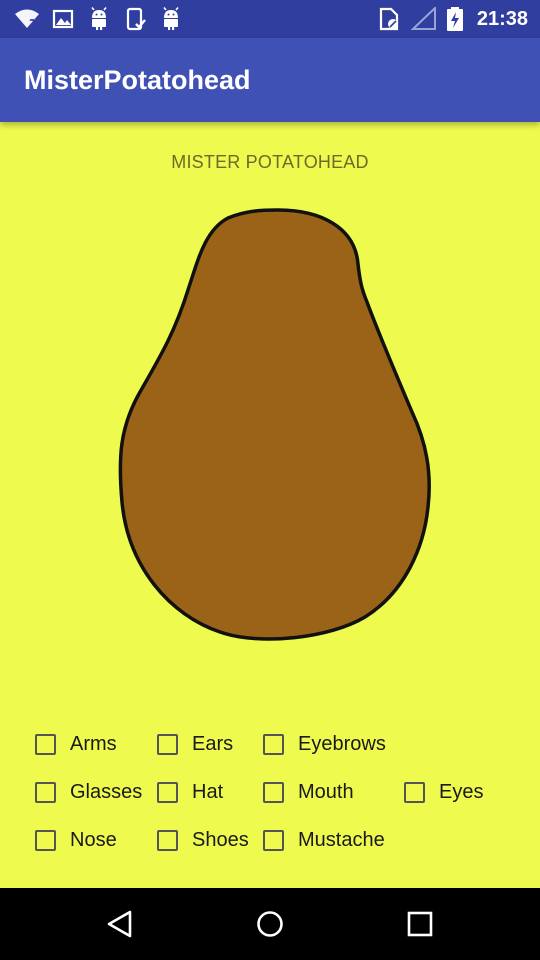 The image size is (540, 960). I want to click on wifi-question-icon: ?, so click(27, 20).